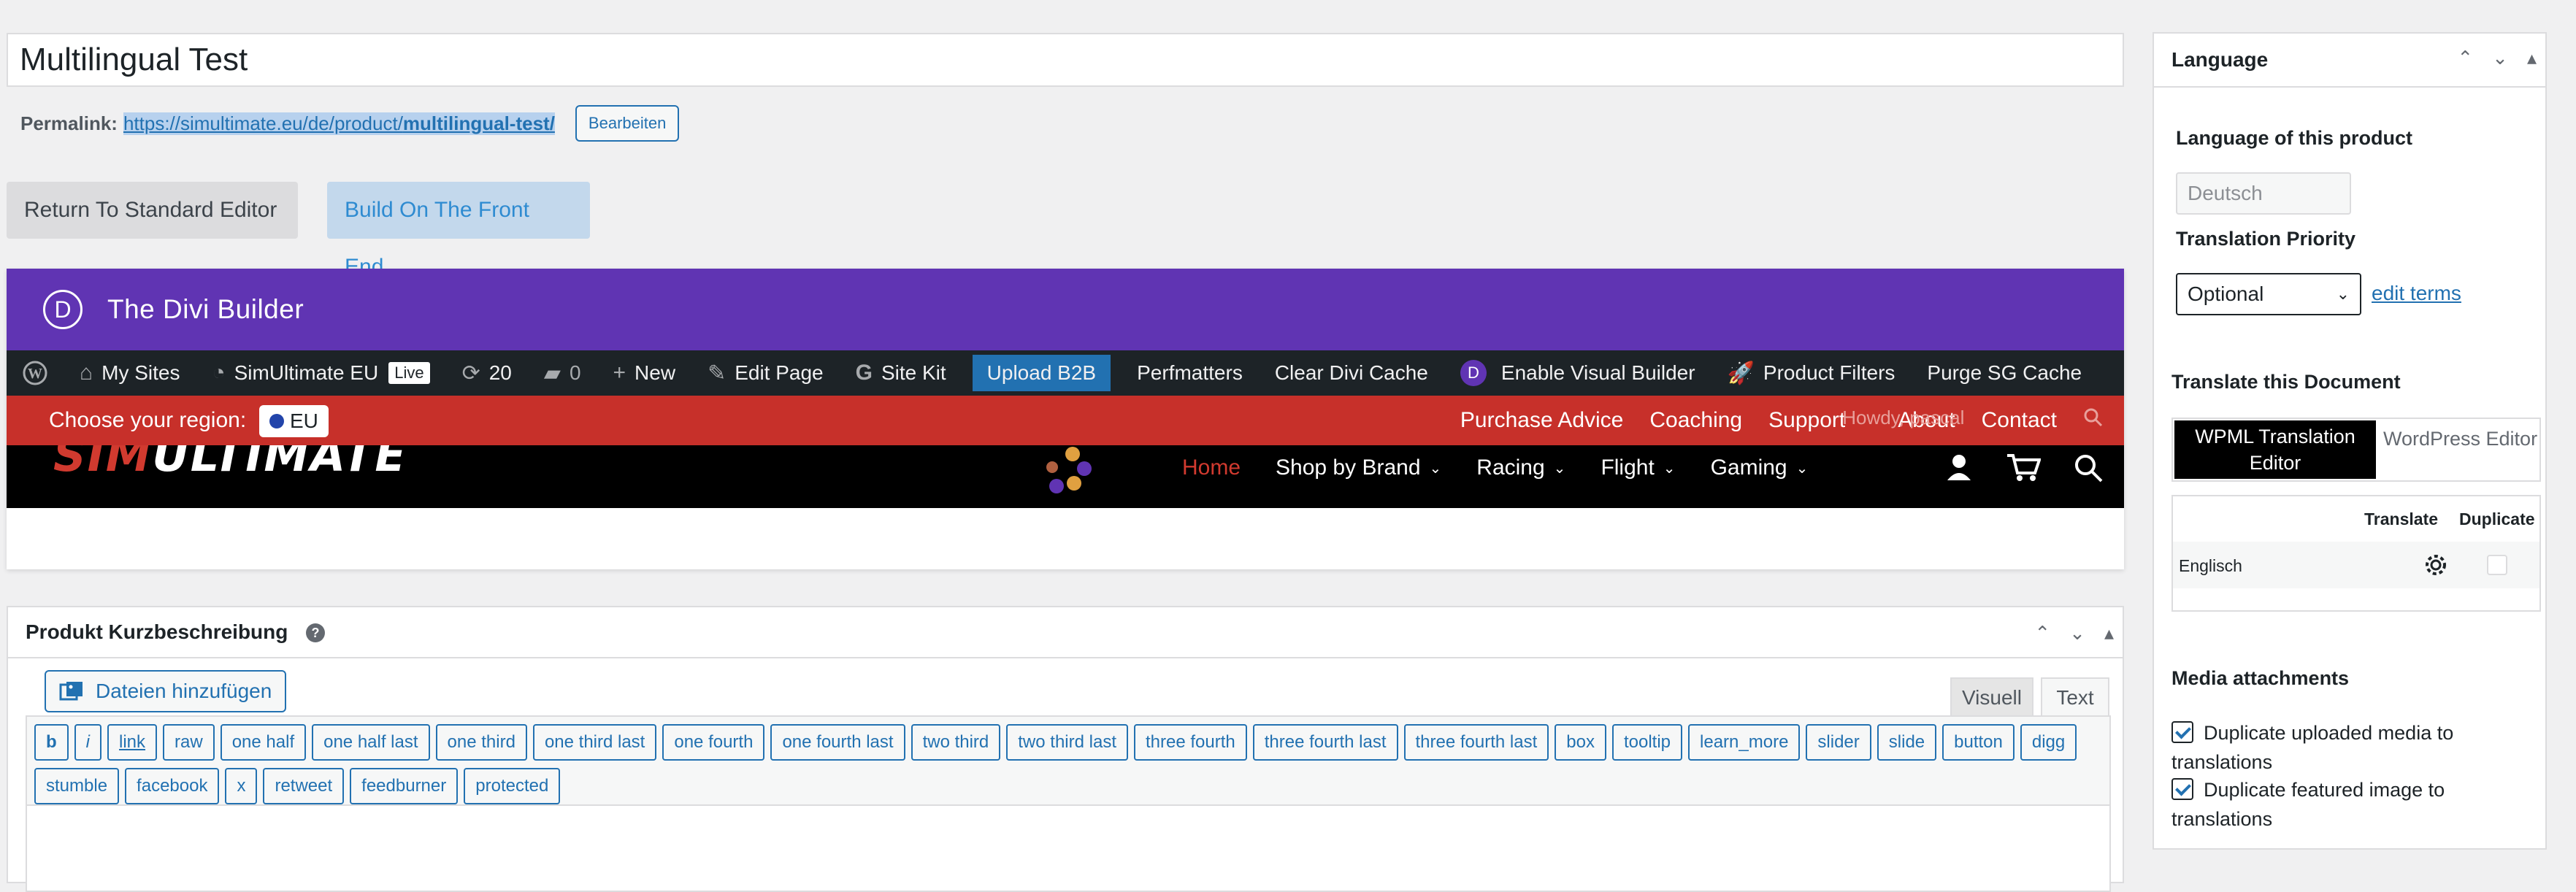  Describe the element at coordinates (2020, 420) in the screenshot. I see `top-link-contact: Contact` at that location.